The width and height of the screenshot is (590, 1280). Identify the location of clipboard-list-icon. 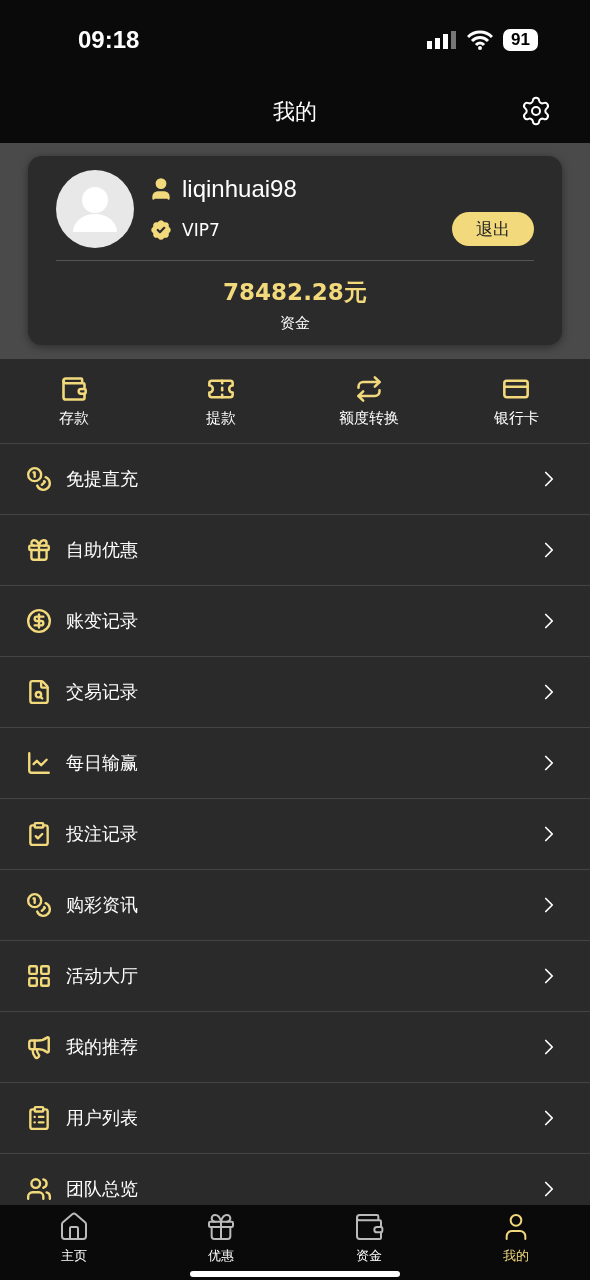
(39, 1118).